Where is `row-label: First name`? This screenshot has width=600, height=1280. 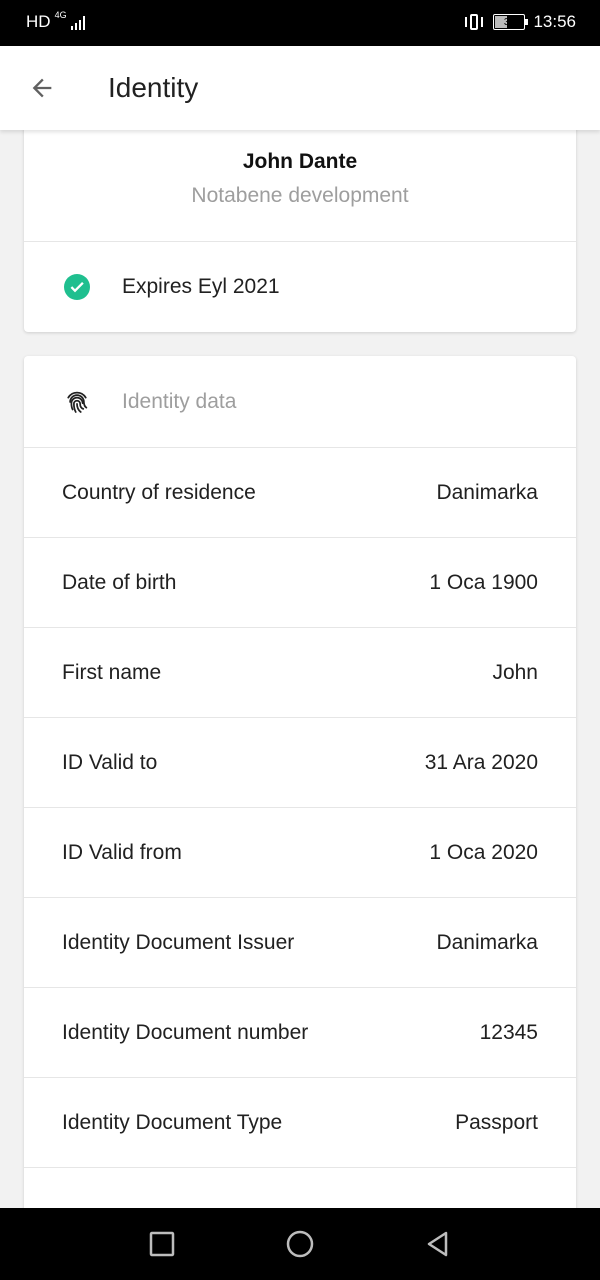 row-label: First name is located at coordinates (112, 672).